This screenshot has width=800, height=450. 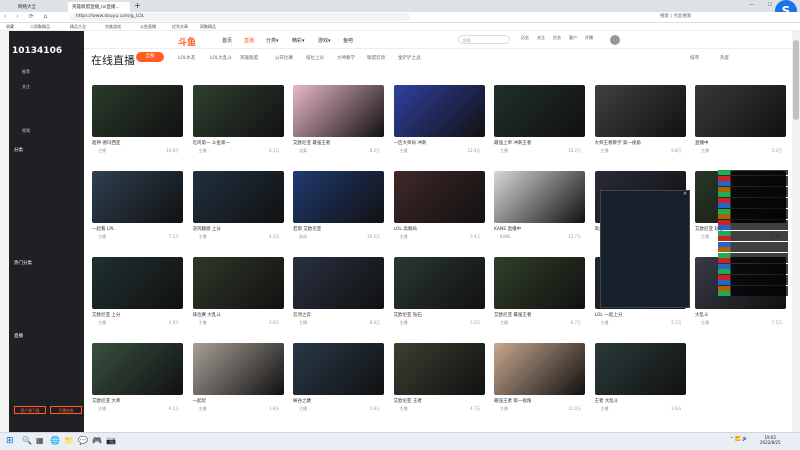 I want to click on live-room-card: 艾欧尼亚 王者 主播 4.7万, so click(x=439, y=383).